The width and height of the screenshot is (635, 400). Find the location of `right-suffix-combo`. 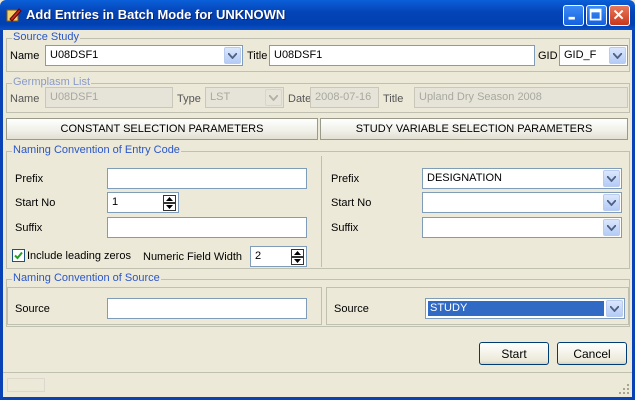

right-suffix-combo is located at coordinates (522, 227).